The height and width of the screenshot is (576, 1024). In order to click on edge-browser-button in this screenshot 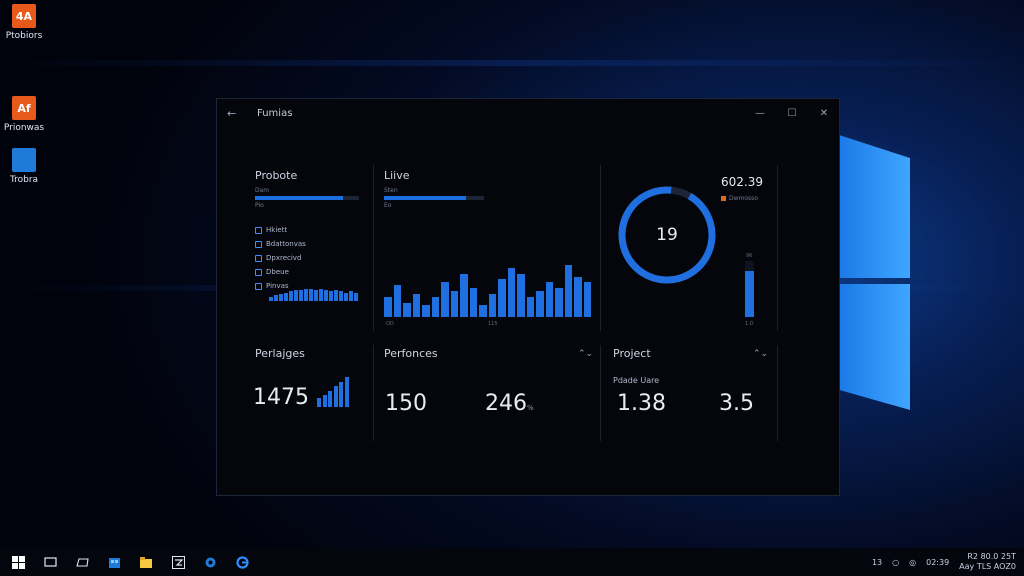, I will do `click(242, 562)`.